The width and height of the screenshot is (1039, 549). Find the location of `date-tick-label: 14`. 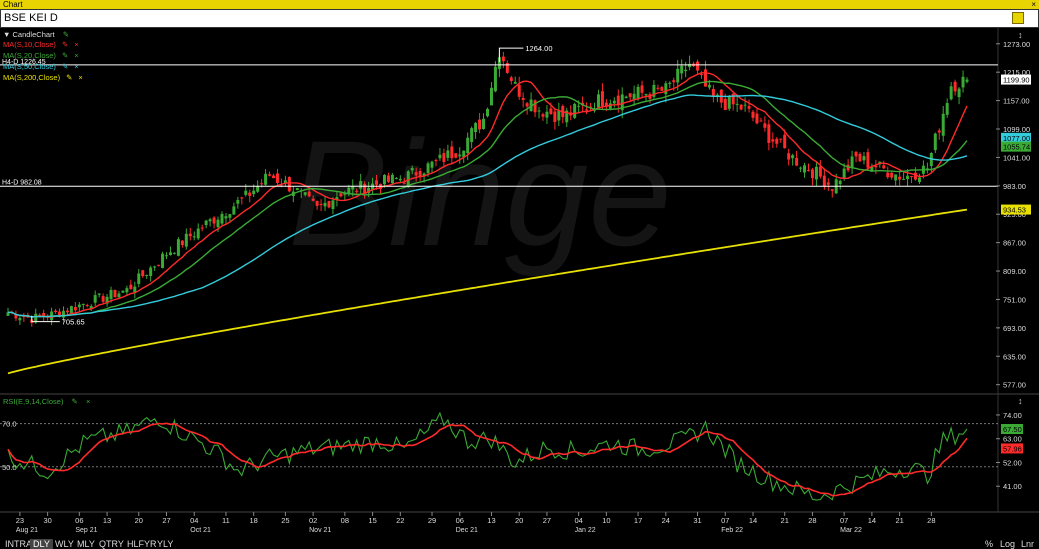

date-tick-label: 14 is located at coordinates (753, 520).